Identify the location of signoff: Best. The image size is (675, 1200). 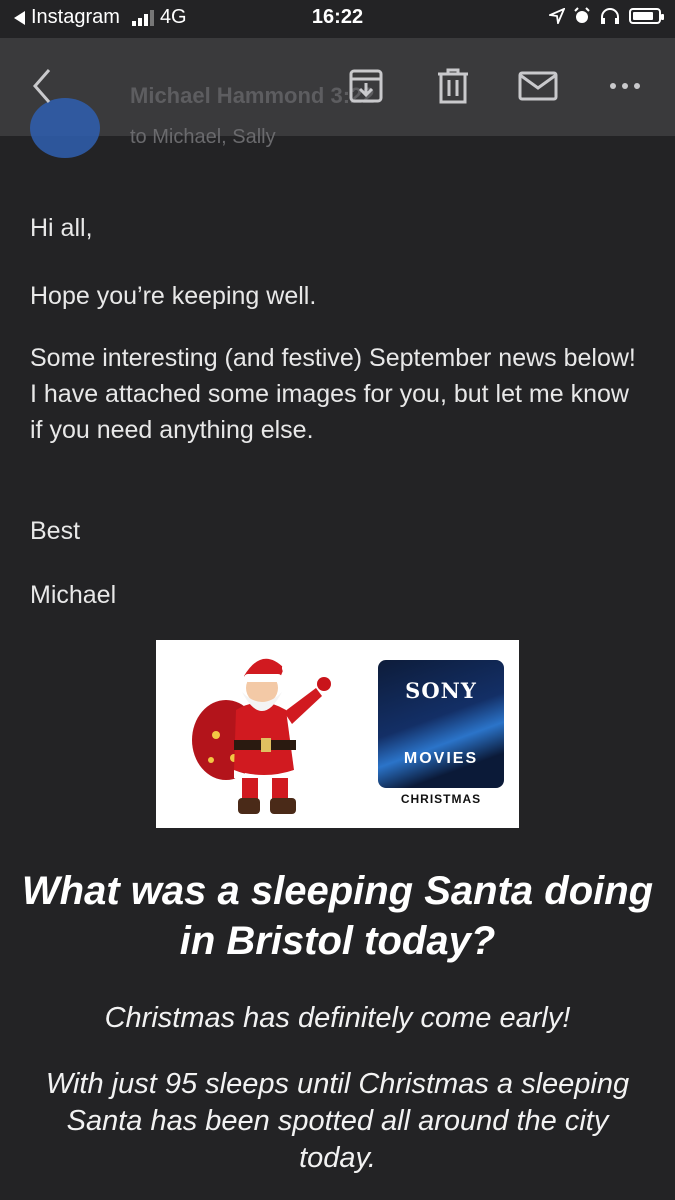
(55, 531).